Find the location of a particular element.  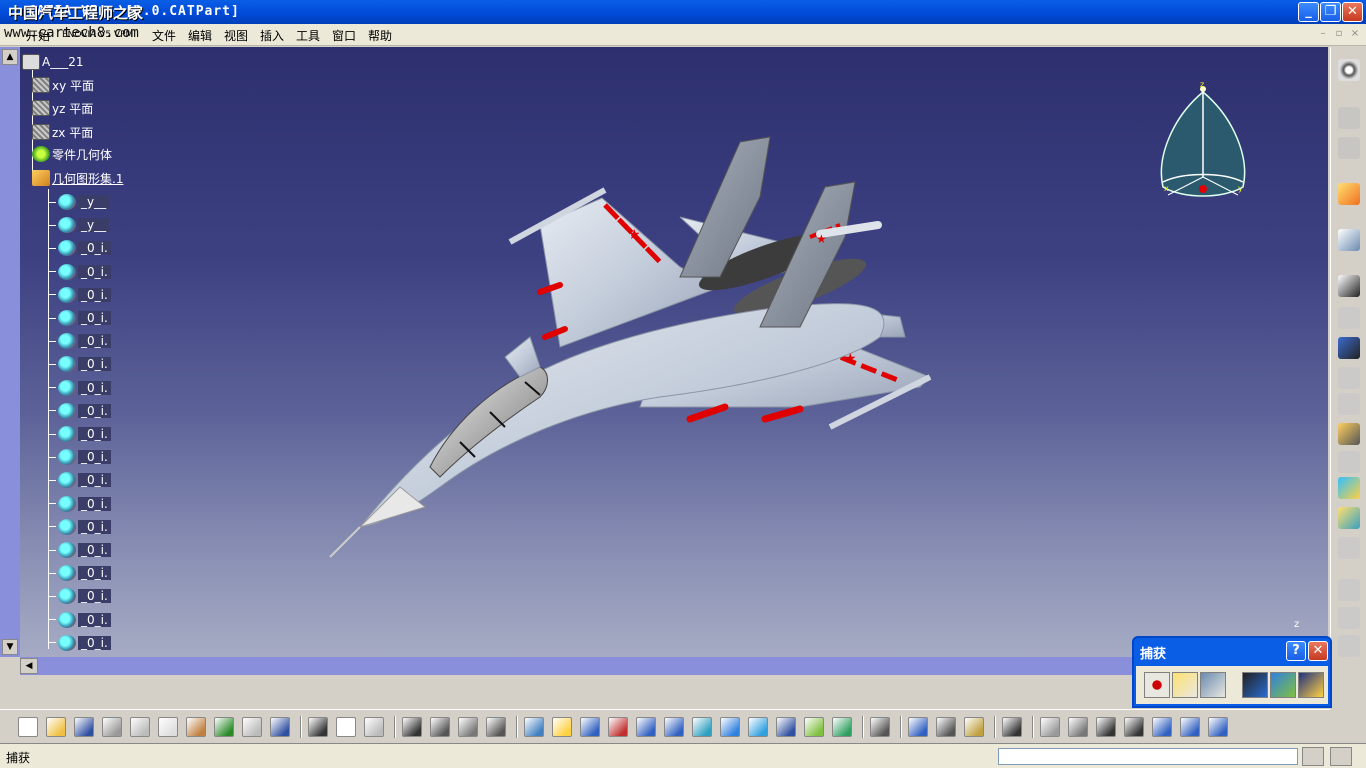

axis-system-icon is located at coordinates (1106, 727).